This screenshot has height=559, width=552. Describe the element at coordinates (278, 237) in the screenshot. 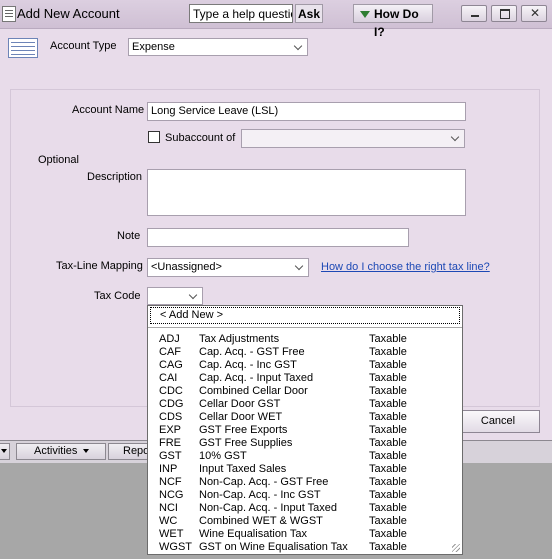

I see `note-input` at that location.